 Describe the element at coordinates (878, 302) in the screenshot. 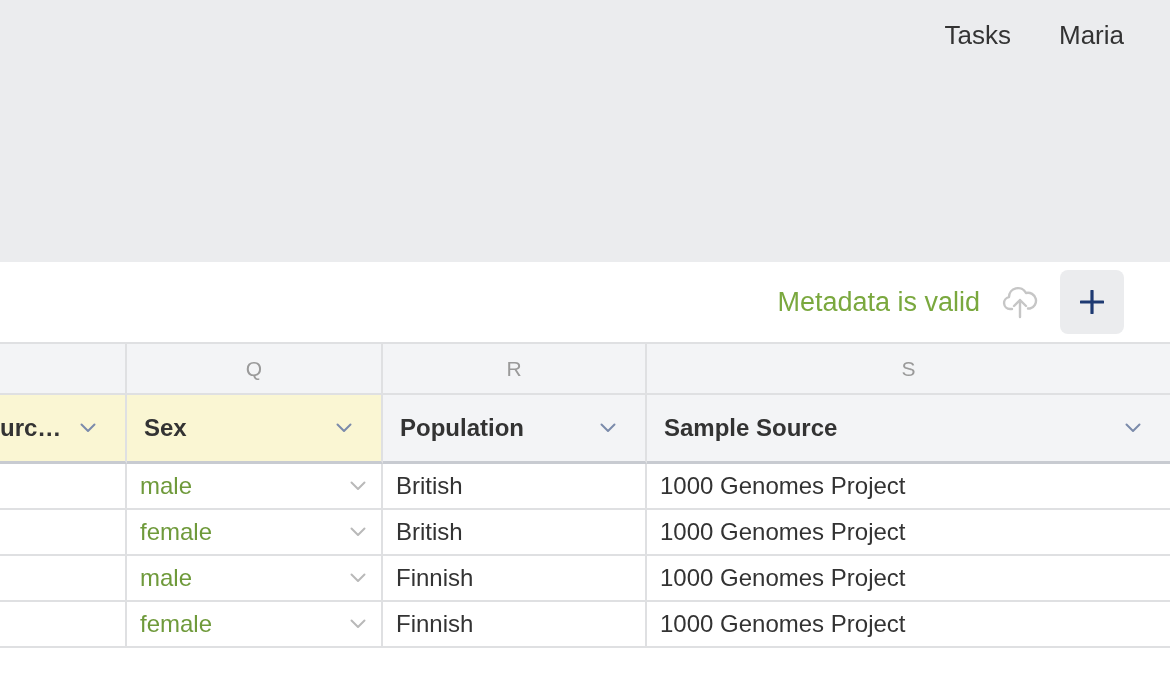

I see `validation-status: Metadata is valid` at that location.